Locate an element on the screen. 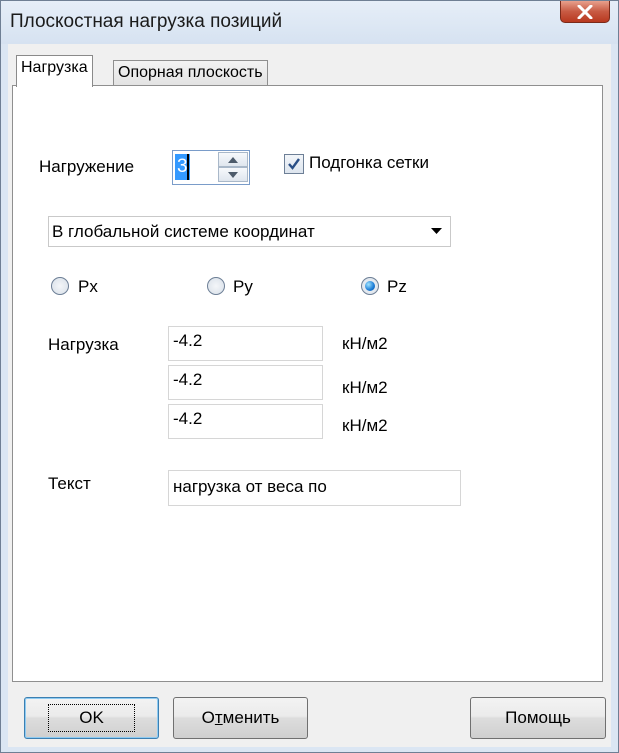 Image resolution: width=619 pixels, height=753 pixels. load-case-spinner: 3 is located at coordinates (211, 167).